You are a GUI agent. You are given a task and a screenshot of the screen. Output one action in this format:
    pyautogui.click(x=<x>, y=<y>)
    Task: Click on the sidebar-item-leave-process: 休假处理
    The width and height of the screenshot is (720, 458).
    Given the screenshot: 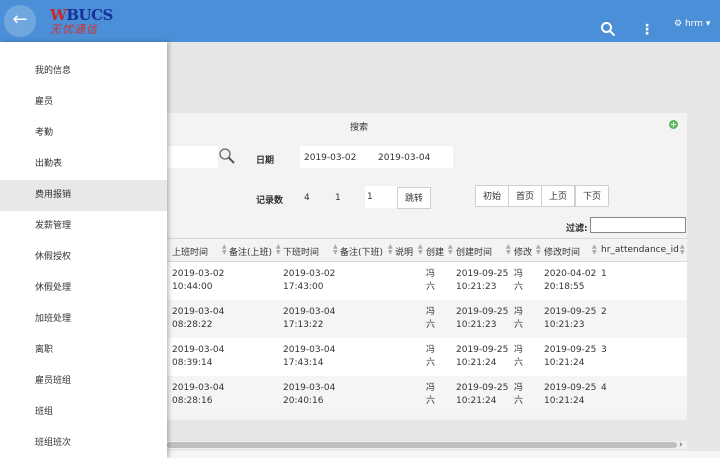 What is the action you would take?
    pyautogui.click(x=83, y=288)
    